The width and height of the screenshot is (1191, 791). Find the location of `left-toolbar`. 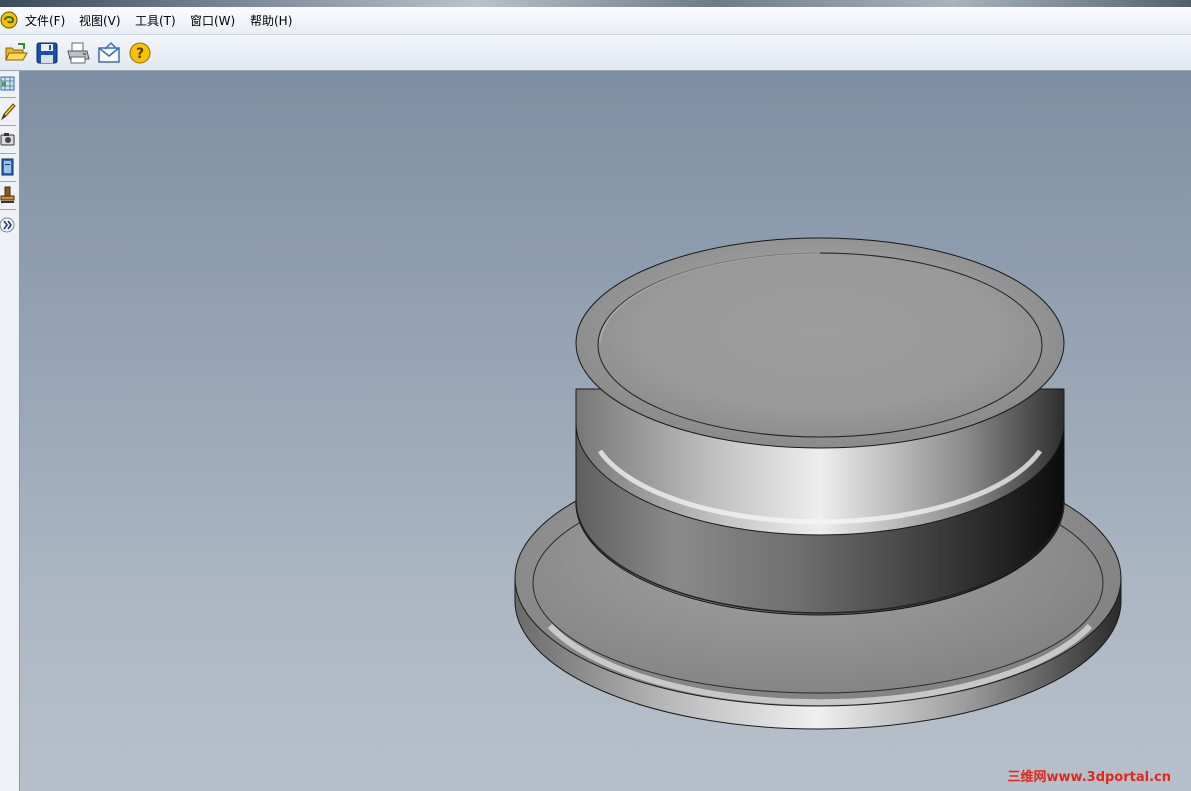

left-toolbar is located at coordinates (10, 431).